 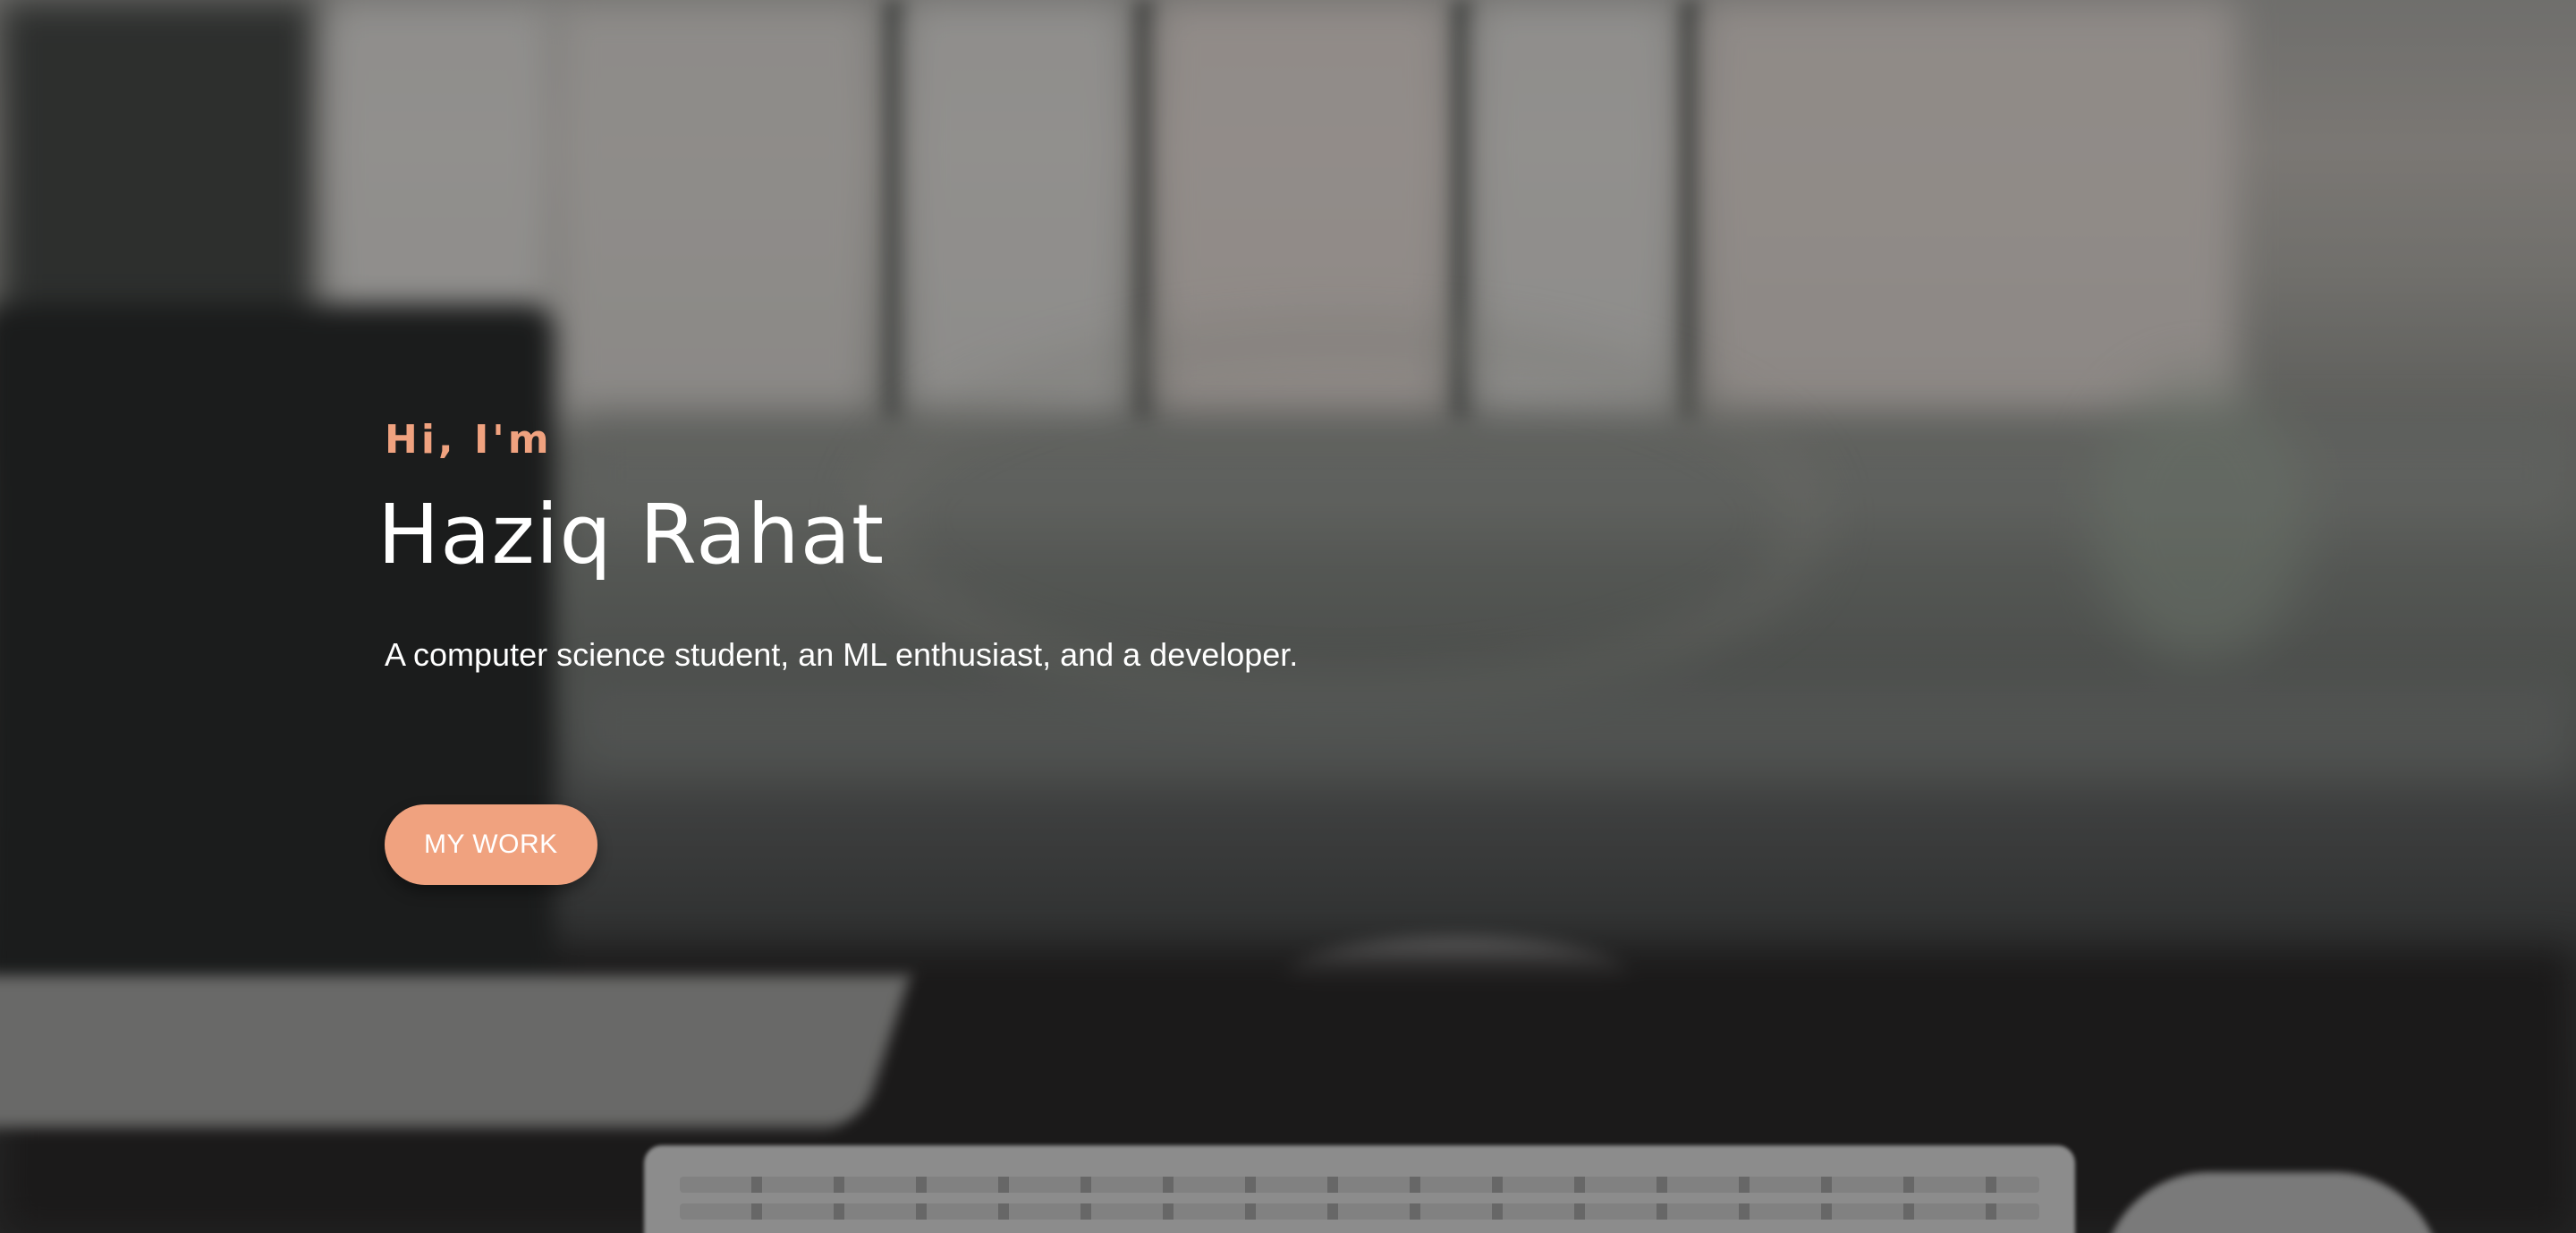 I want to click on hero-name: Haziq Rahat, so click(x=631, y=534).